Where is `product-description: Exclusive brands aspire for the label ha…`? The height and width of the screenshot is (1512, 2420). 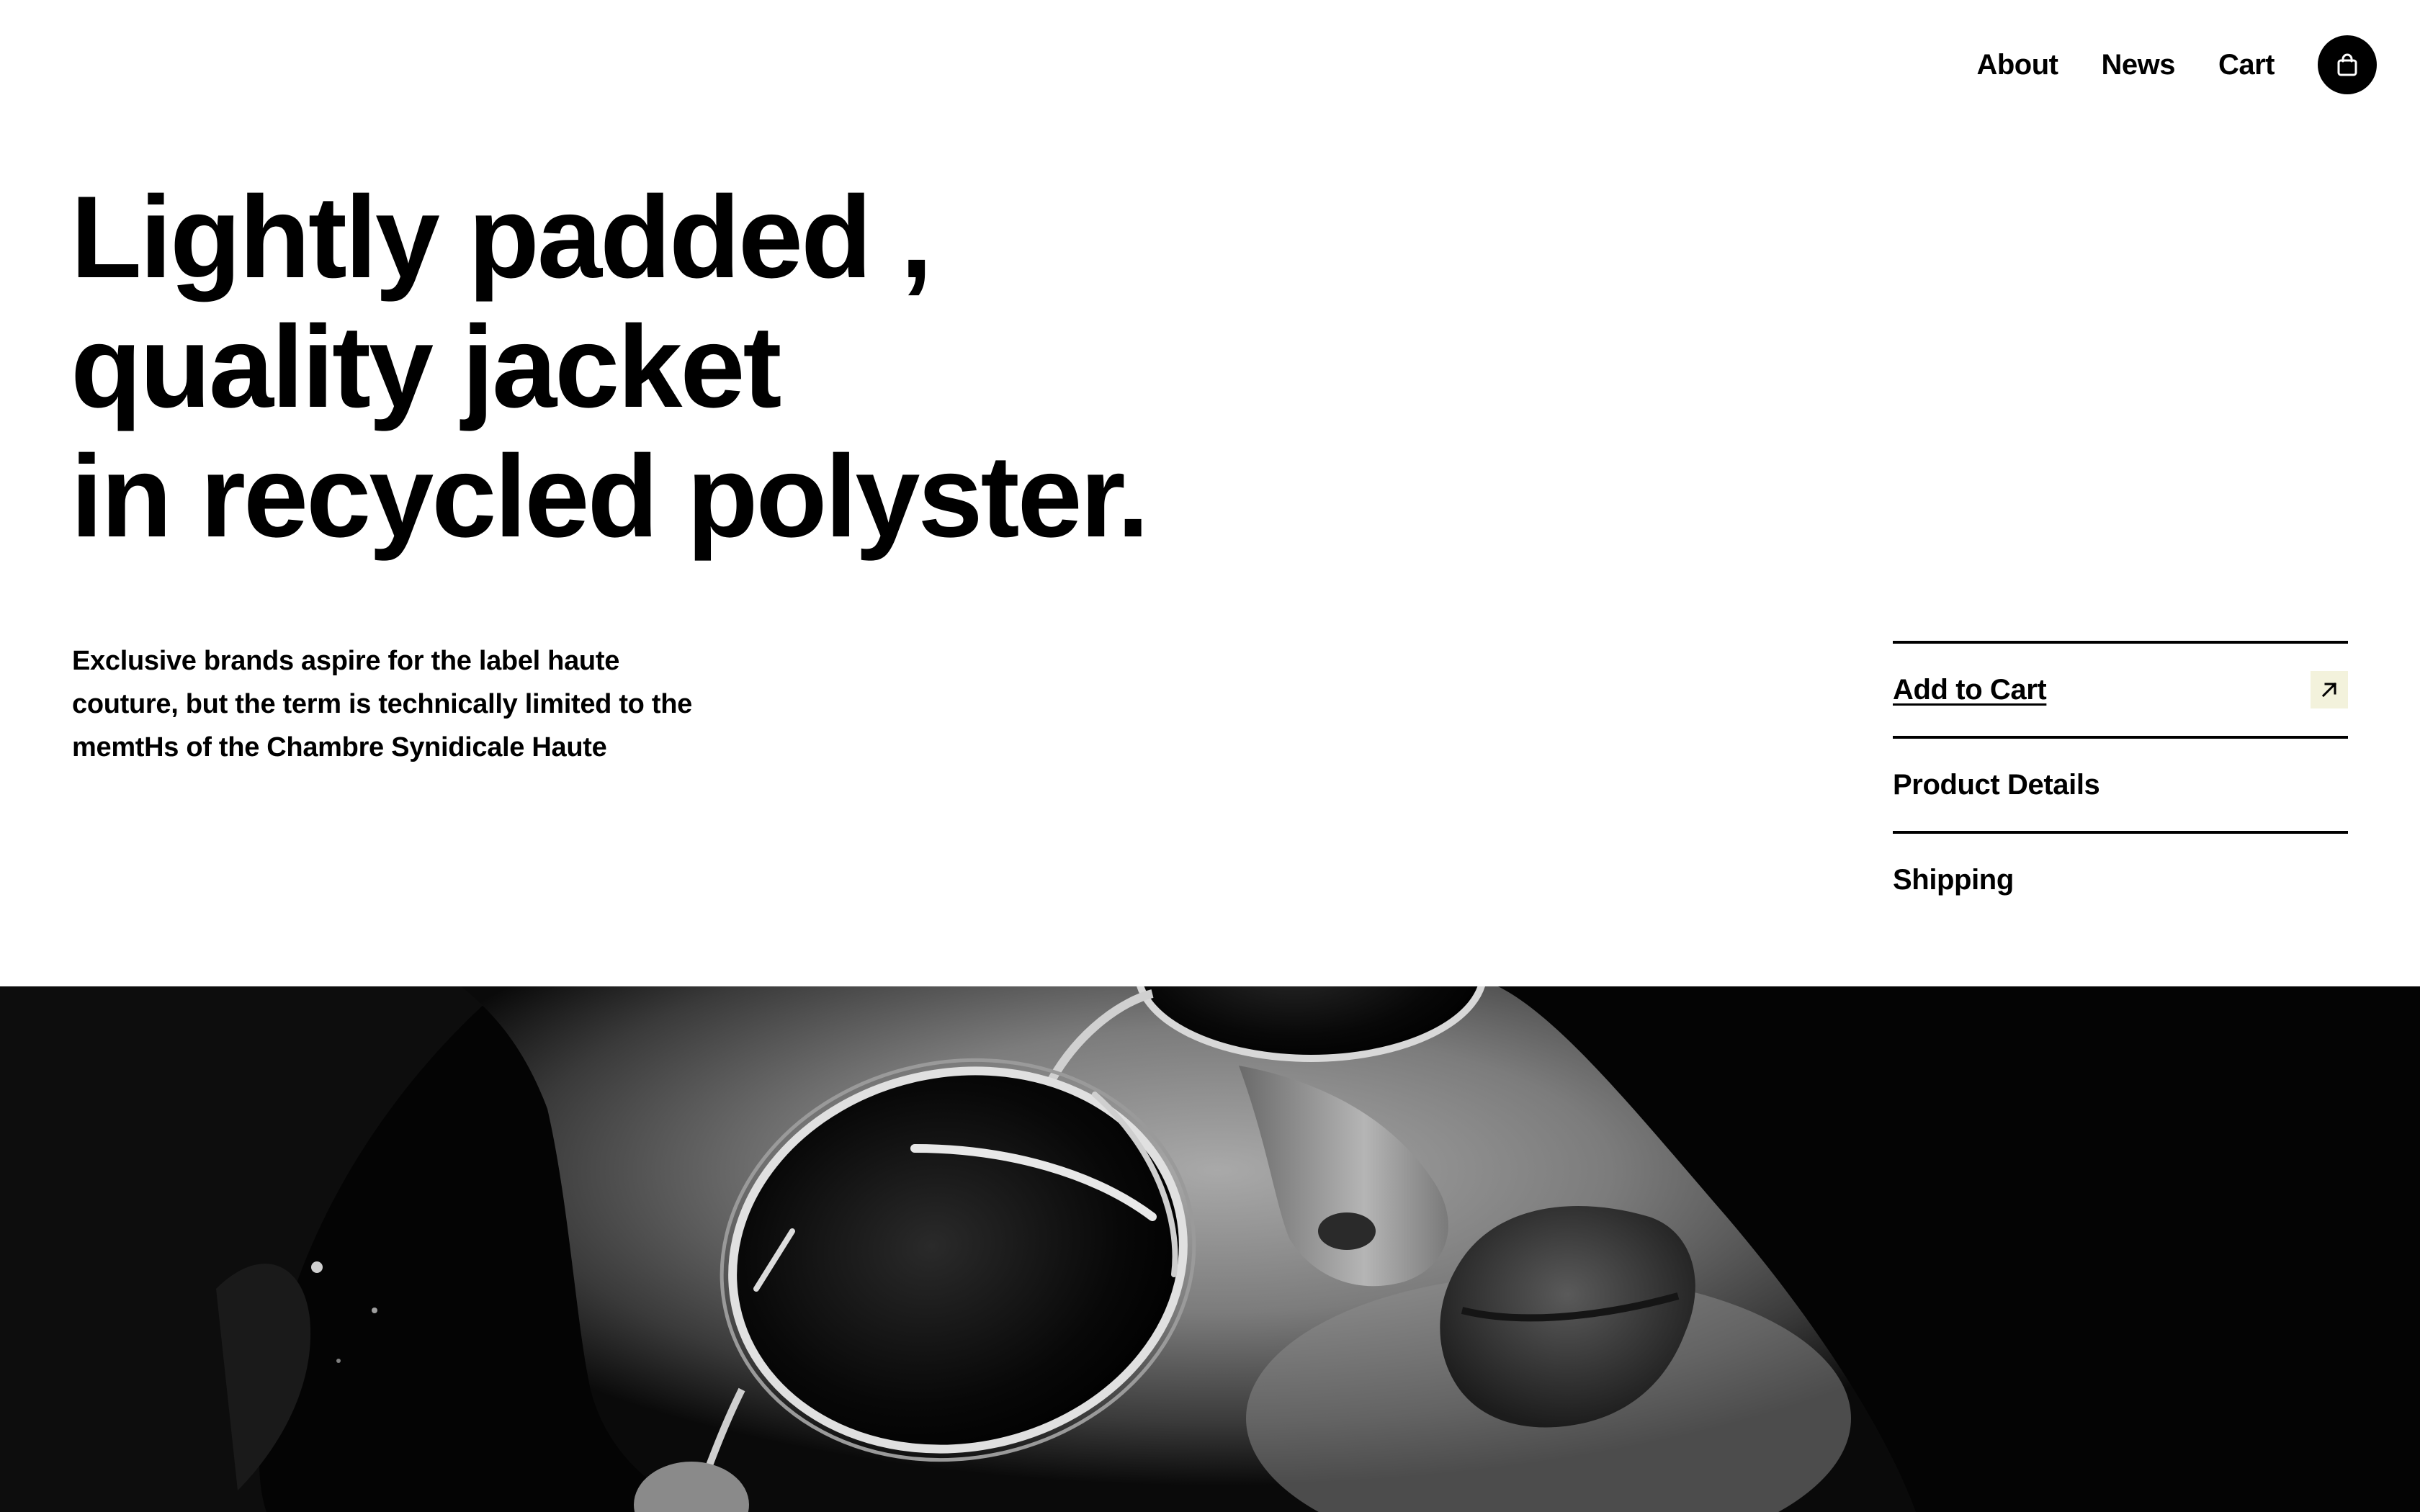
product-description: Exclusive brands aspire for the label ha… is located at coordinates (382, 704).